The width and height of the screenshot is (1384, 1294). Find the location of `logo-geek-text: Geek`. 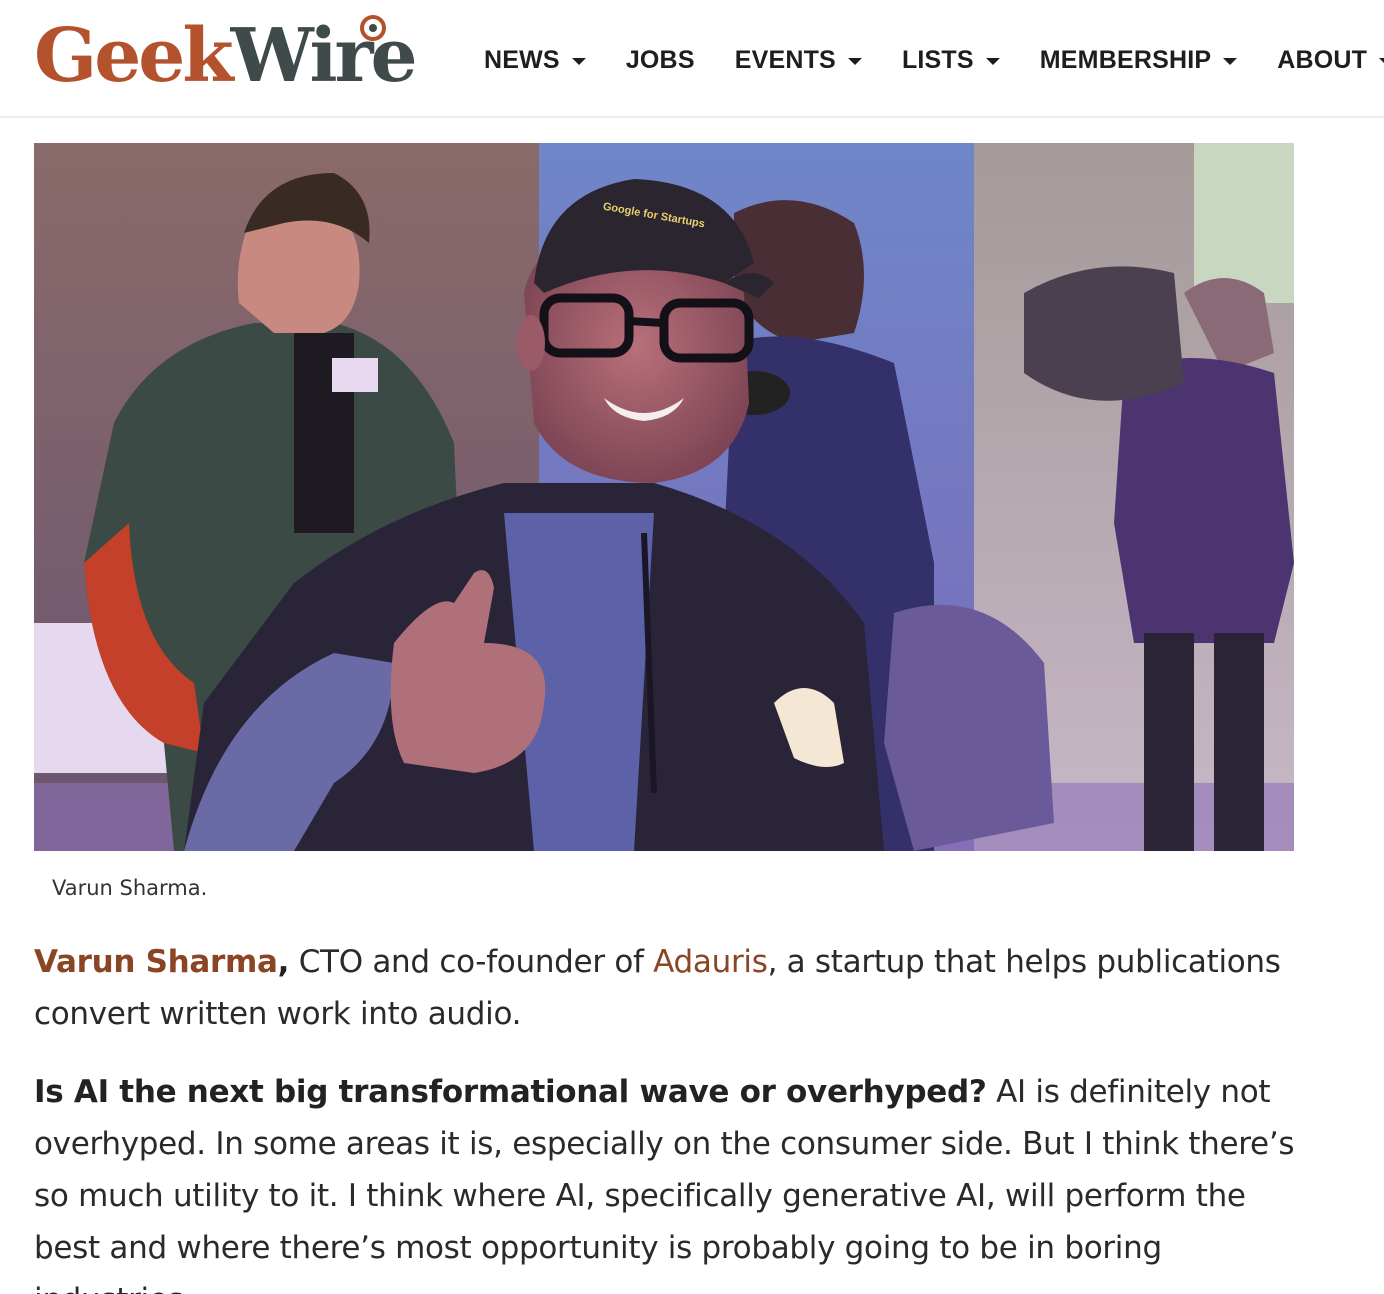

logo-geek-text: Geek is located at coordinates (134, 56).